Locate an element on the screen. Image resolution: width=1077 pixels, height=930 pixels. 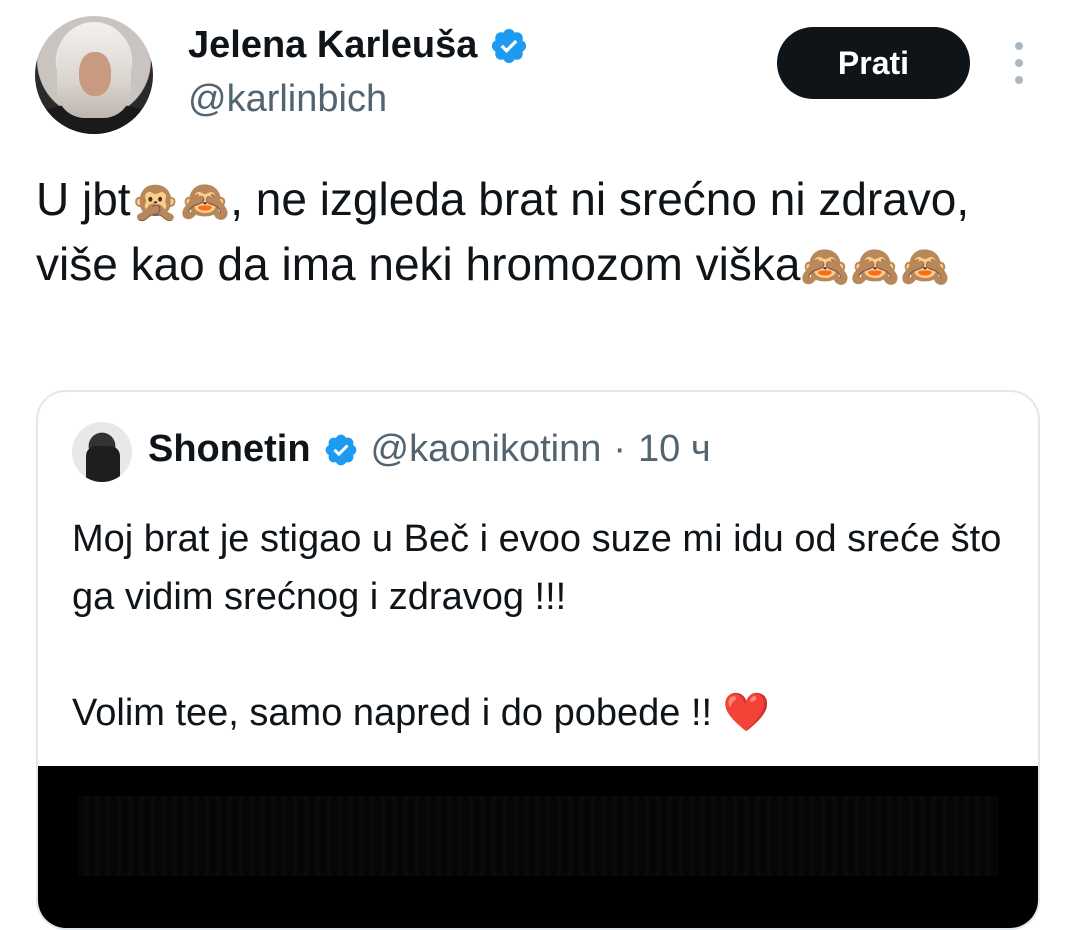
author-avatar is located at coordinates (94, 75).